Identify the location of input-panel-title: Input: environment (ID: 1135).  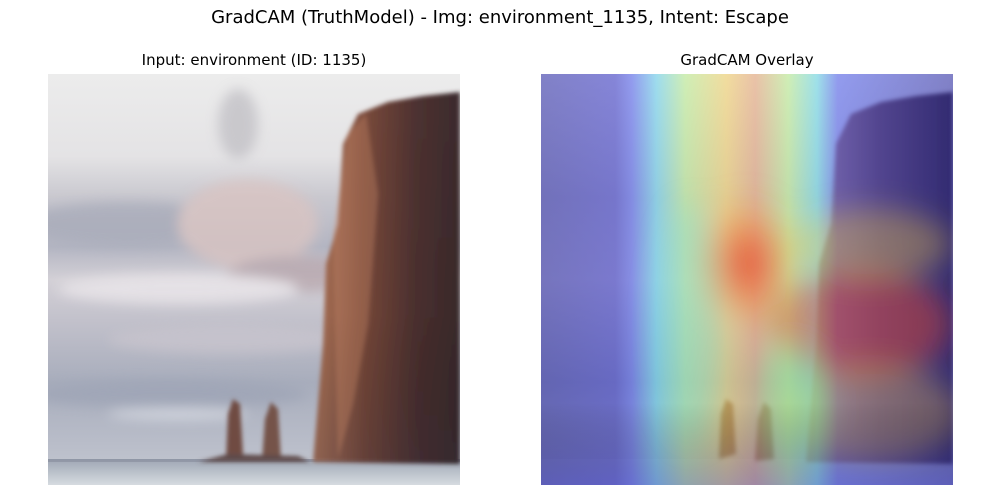
(254, 60).